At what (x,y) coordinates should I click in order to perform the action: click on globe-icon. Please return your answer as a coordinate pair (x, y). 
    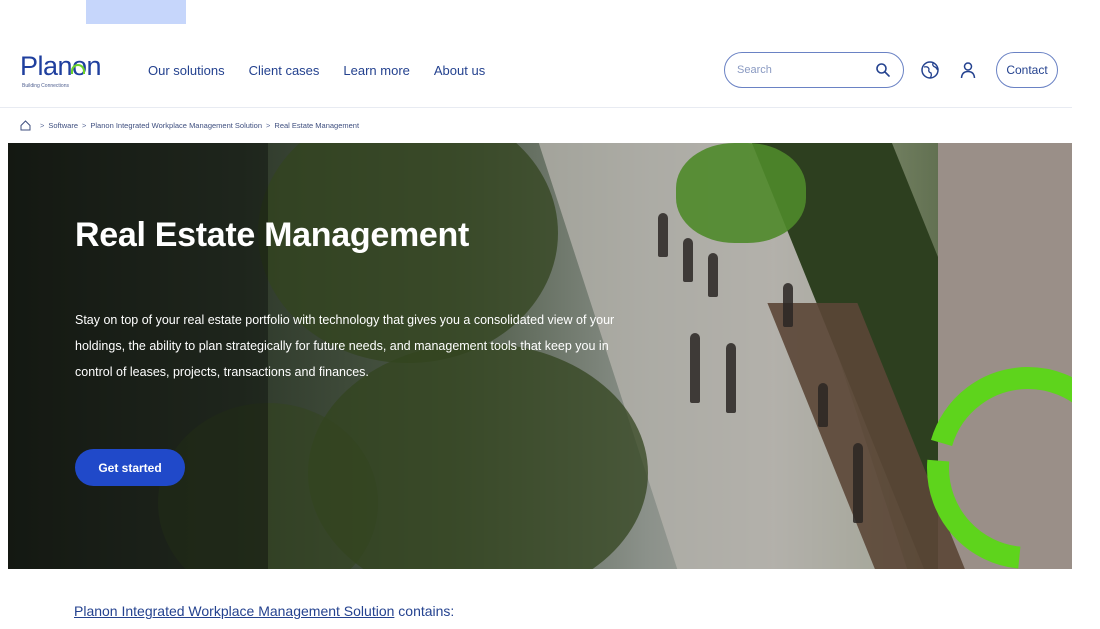
    Looking at the image, I should click on (930, 70).